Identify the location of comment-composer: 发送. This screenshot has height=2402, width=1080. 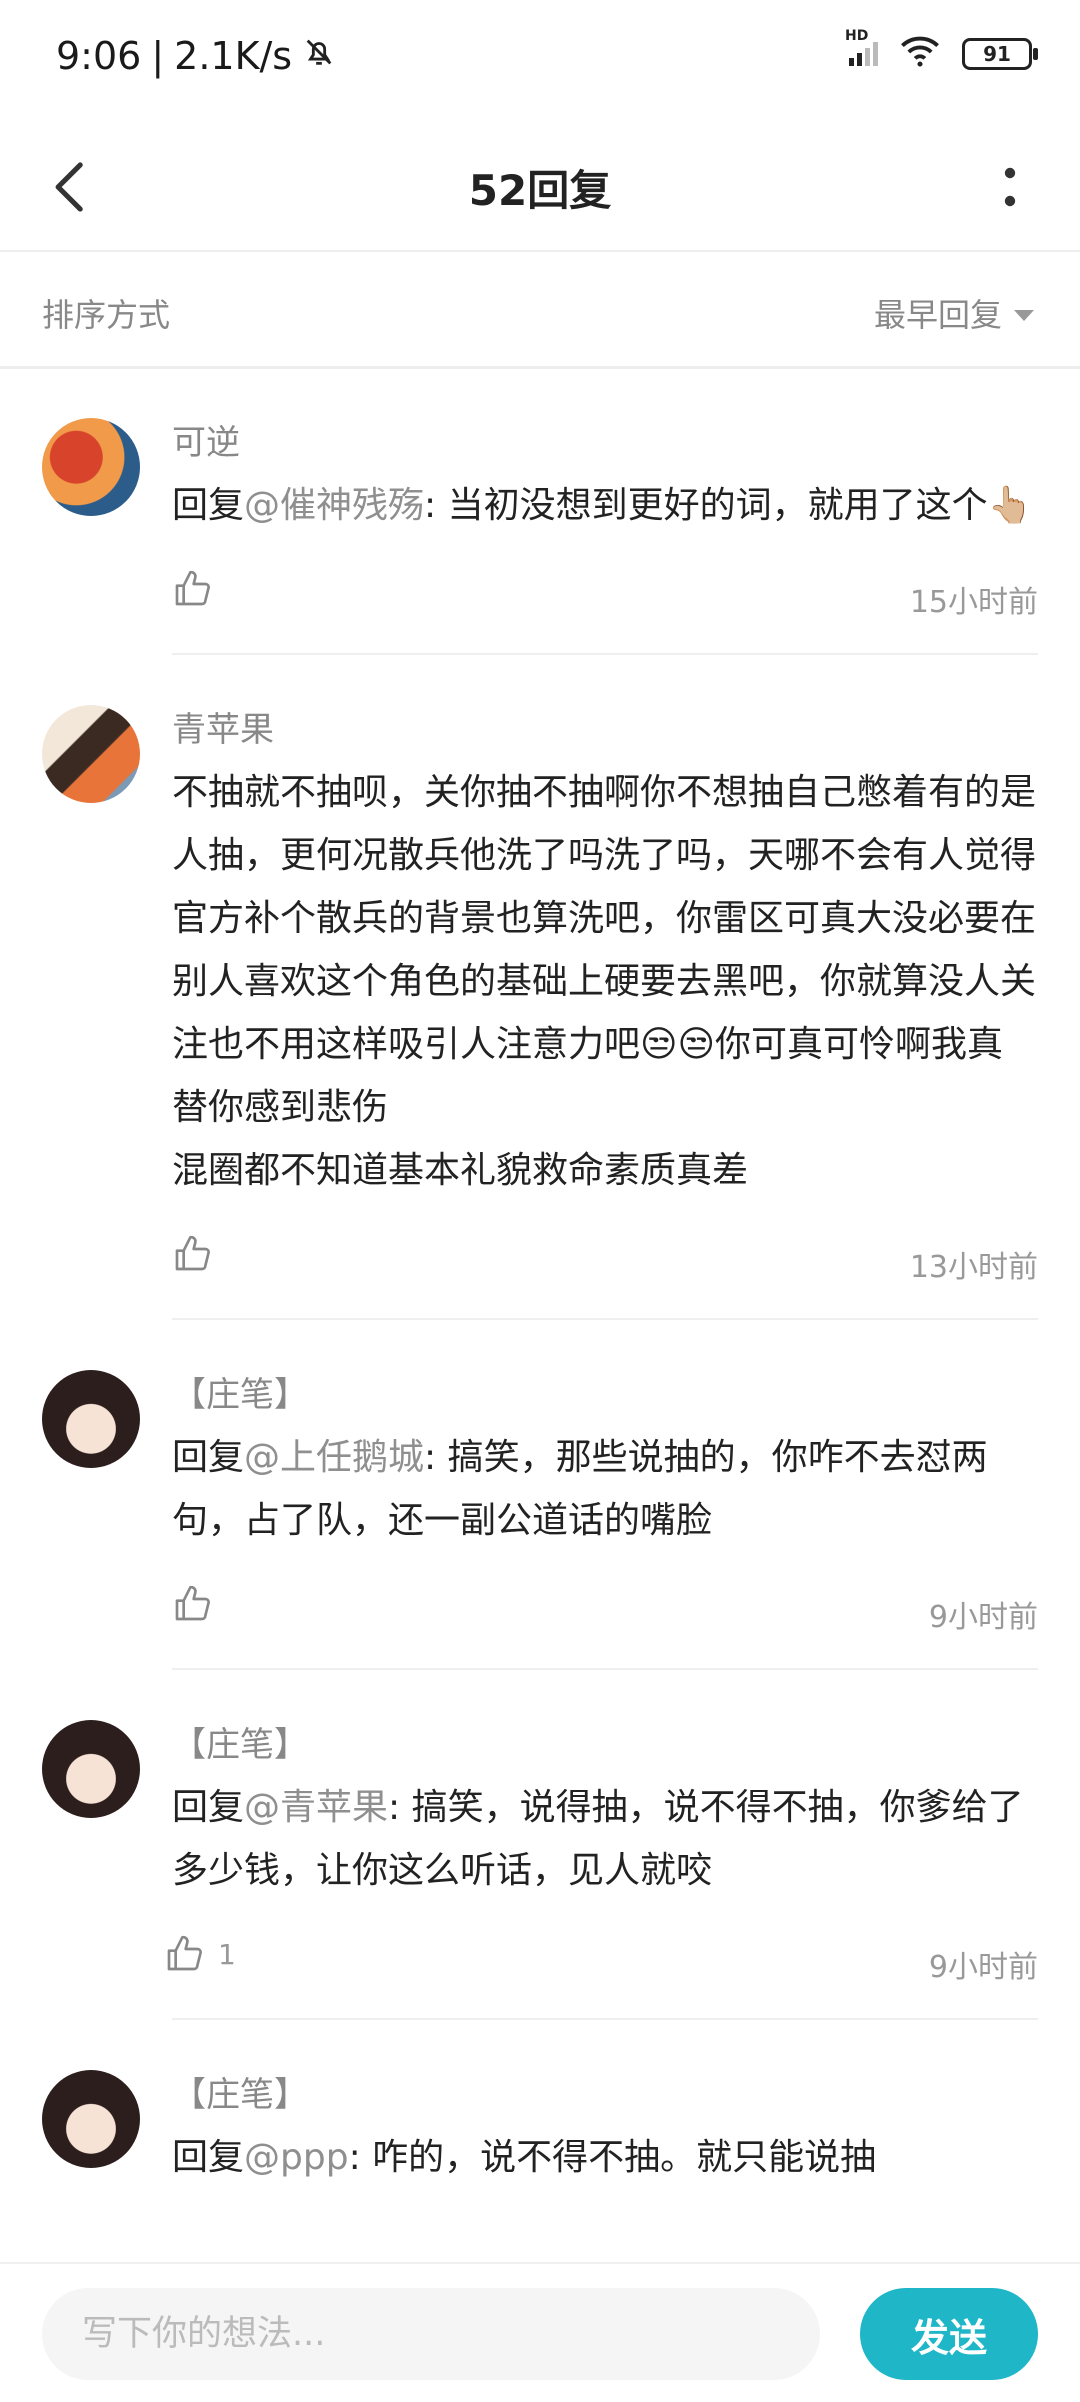
(540, 2332).